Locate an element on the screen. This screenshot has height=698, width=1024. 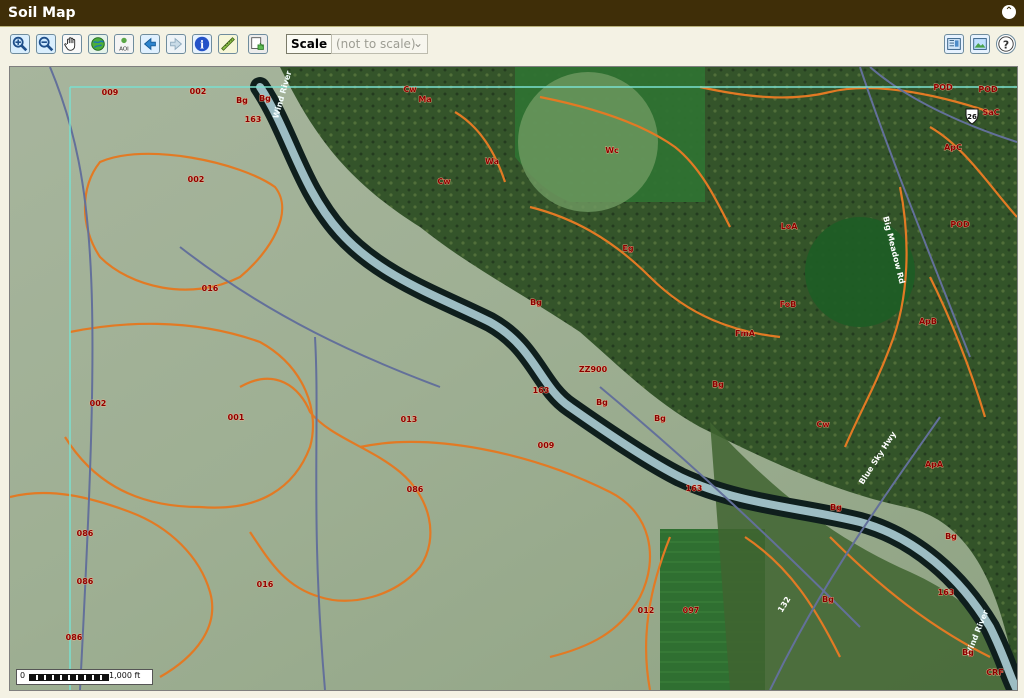
back-arrow-icon is located at coordinates (150, 44).